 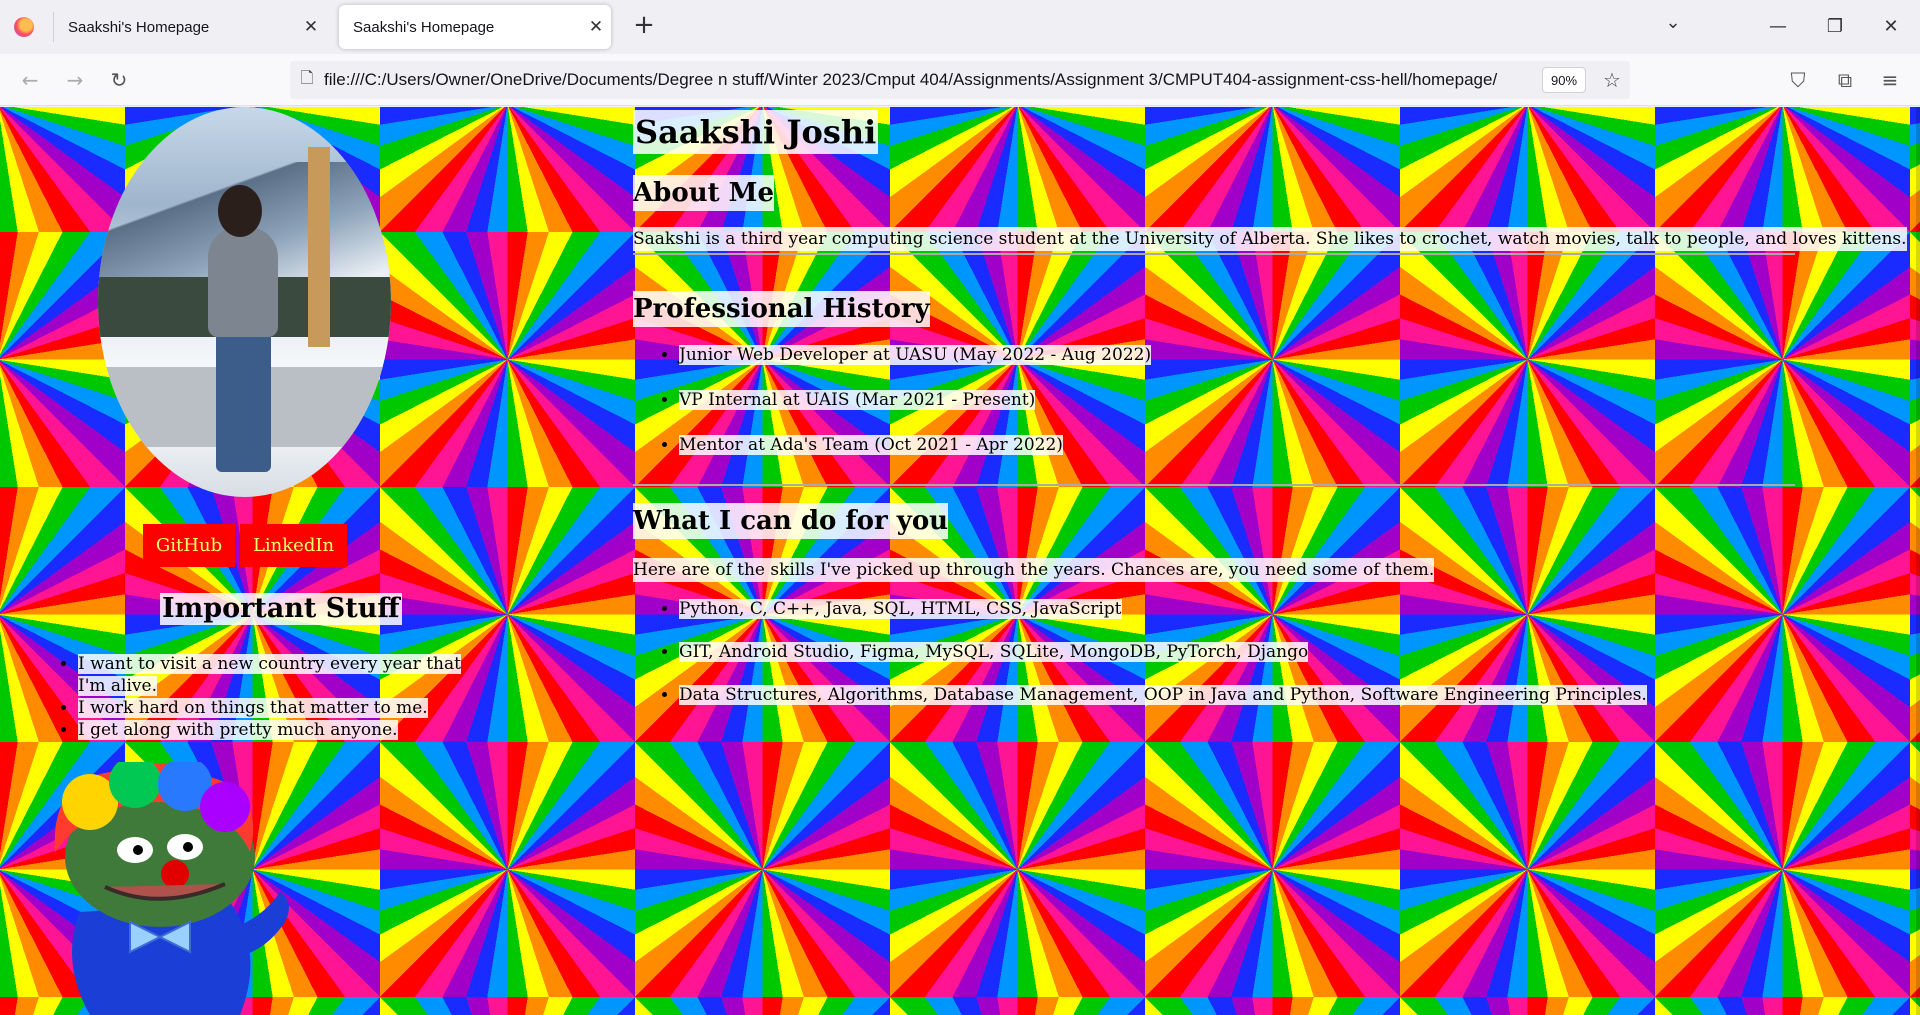 I want to click on chevron-down-icon: ⌄, so click(x=1673, y=27).